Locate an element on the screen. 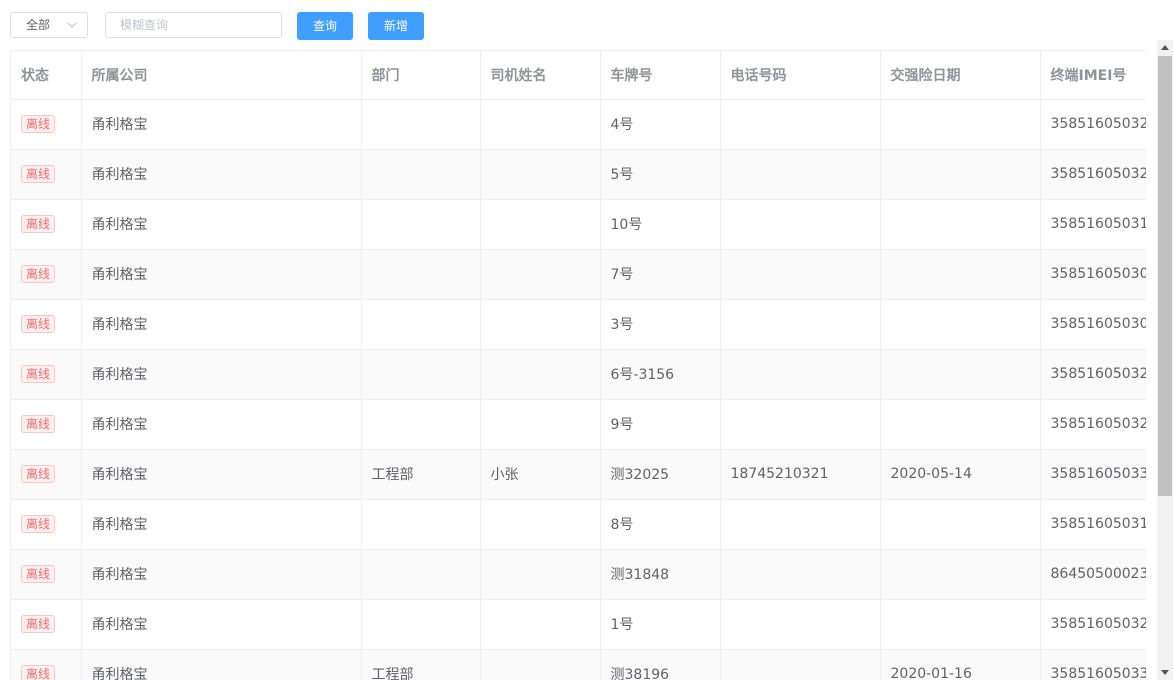 The image size is (1173, 680). table-row: 离线 甬利格宝 7号 358516050307 is located at coordinates (578, 274).